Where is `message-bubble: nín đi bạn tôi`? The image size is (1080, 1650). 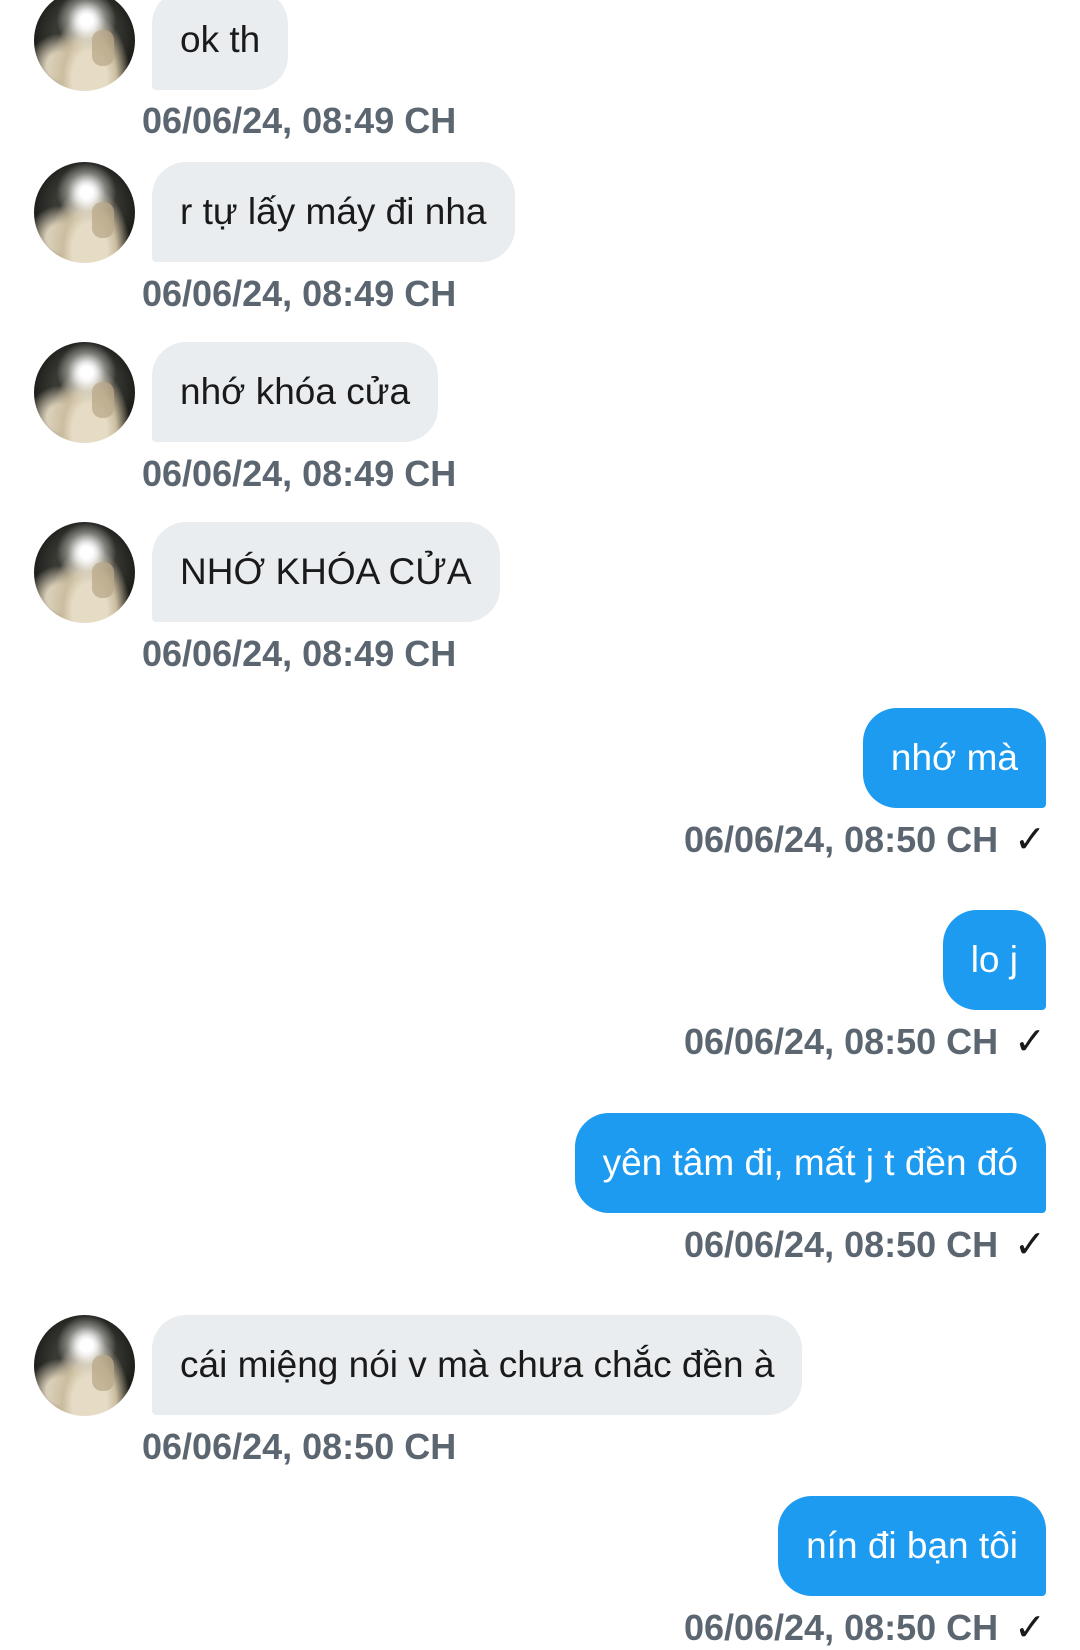
message-bubble: nín đi bạn tôi is located at coordinates (912, 1546).